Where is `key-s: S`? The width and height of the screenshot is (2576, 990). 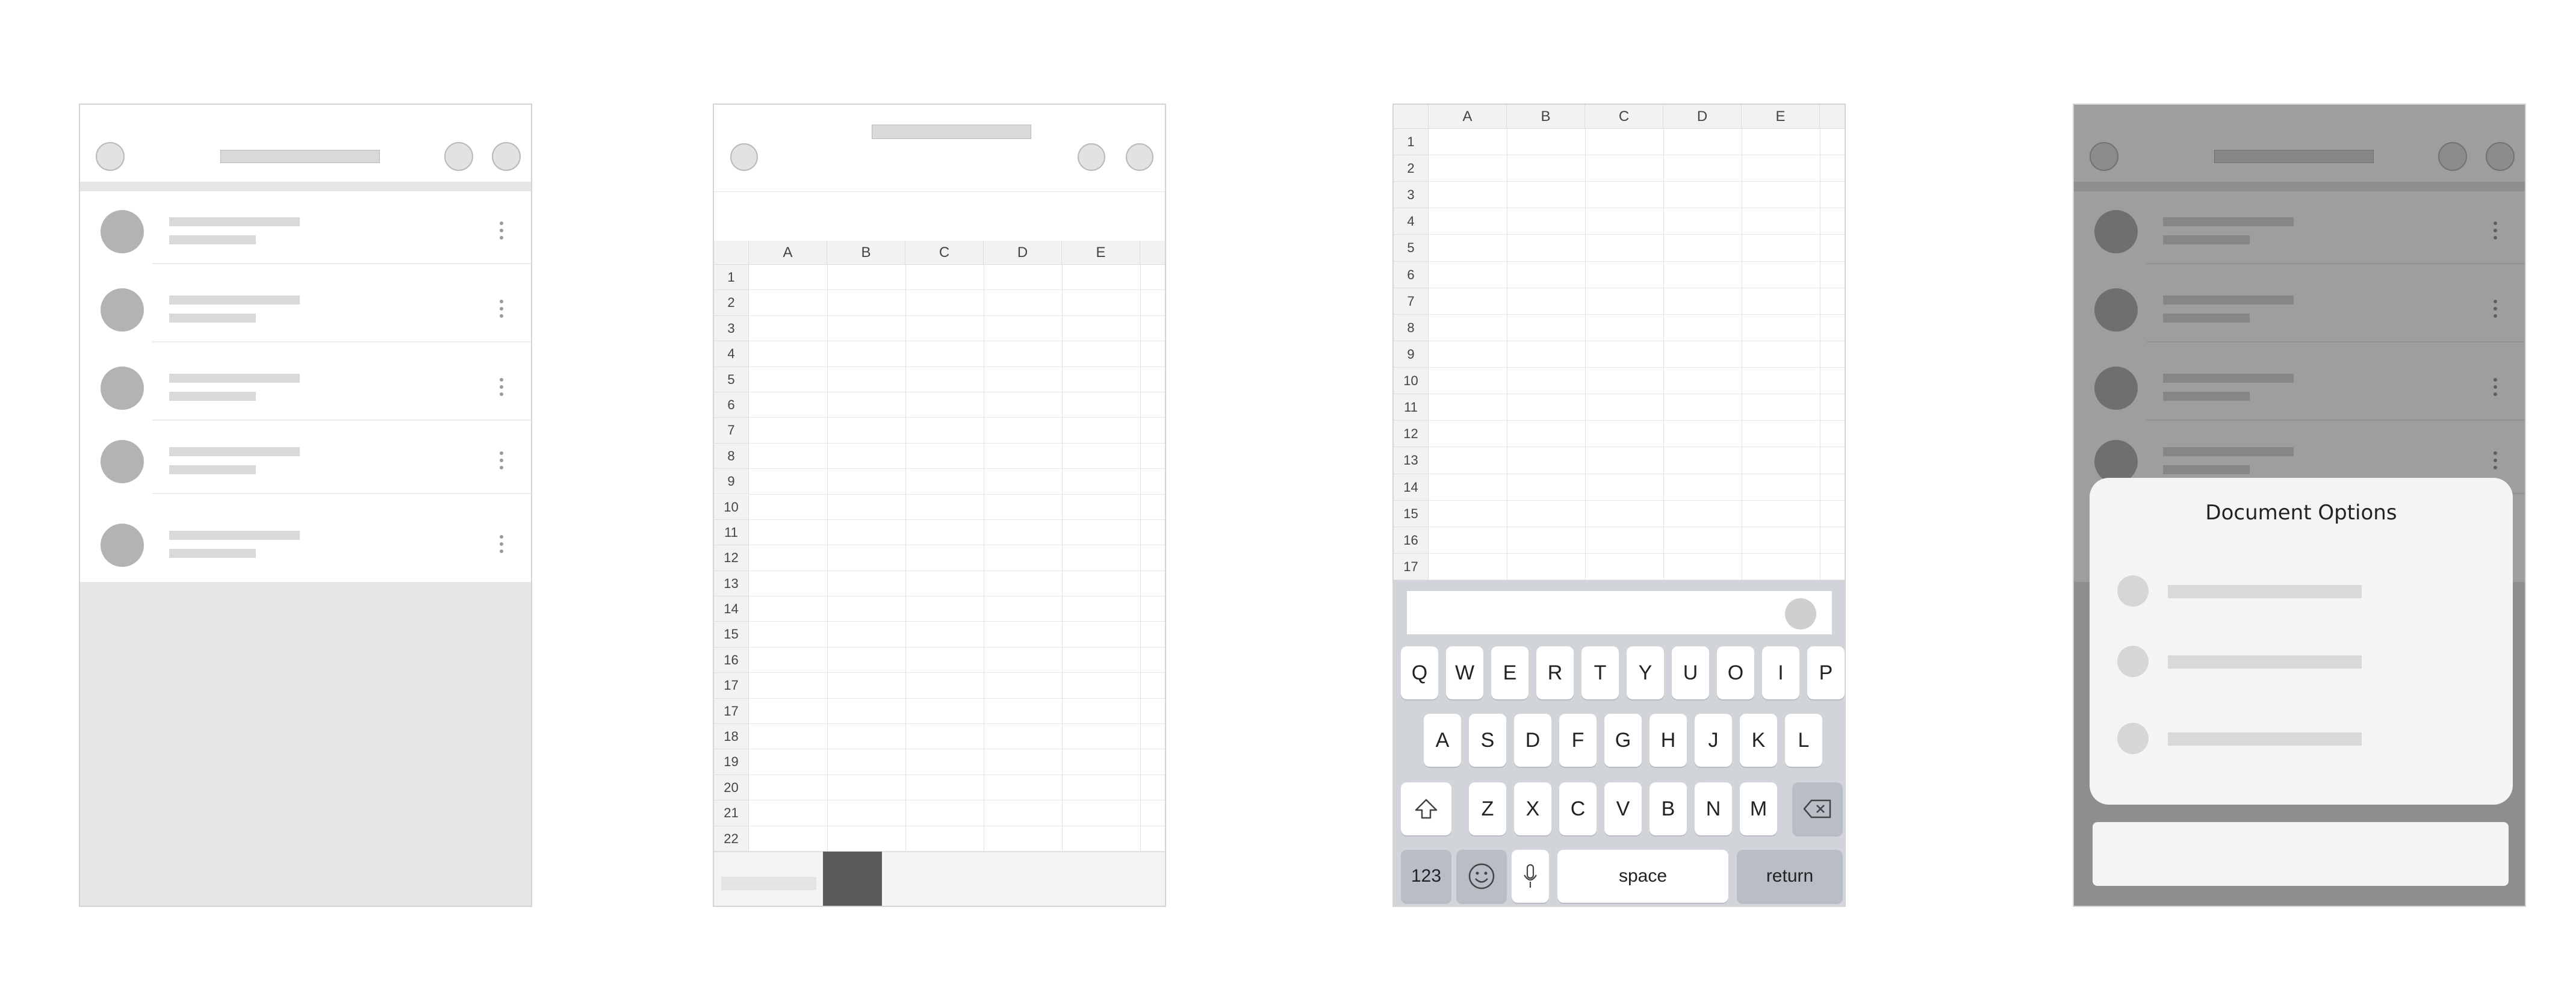 key-s: S is located at coordinates (1487, 740).